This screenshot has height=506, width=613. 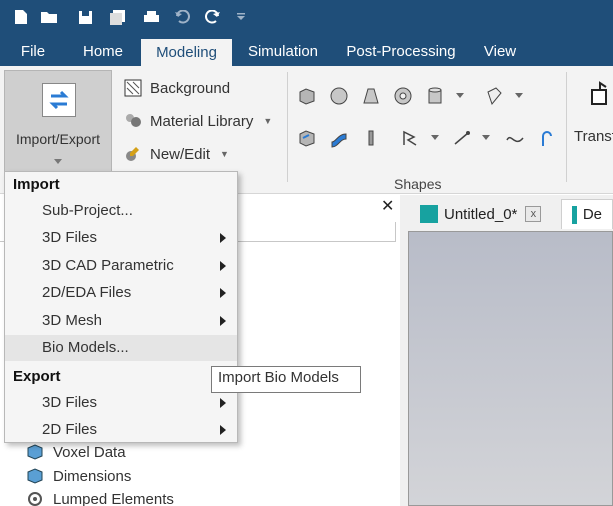 I want to click on cylinder-icon, so click(x=435, y=96).